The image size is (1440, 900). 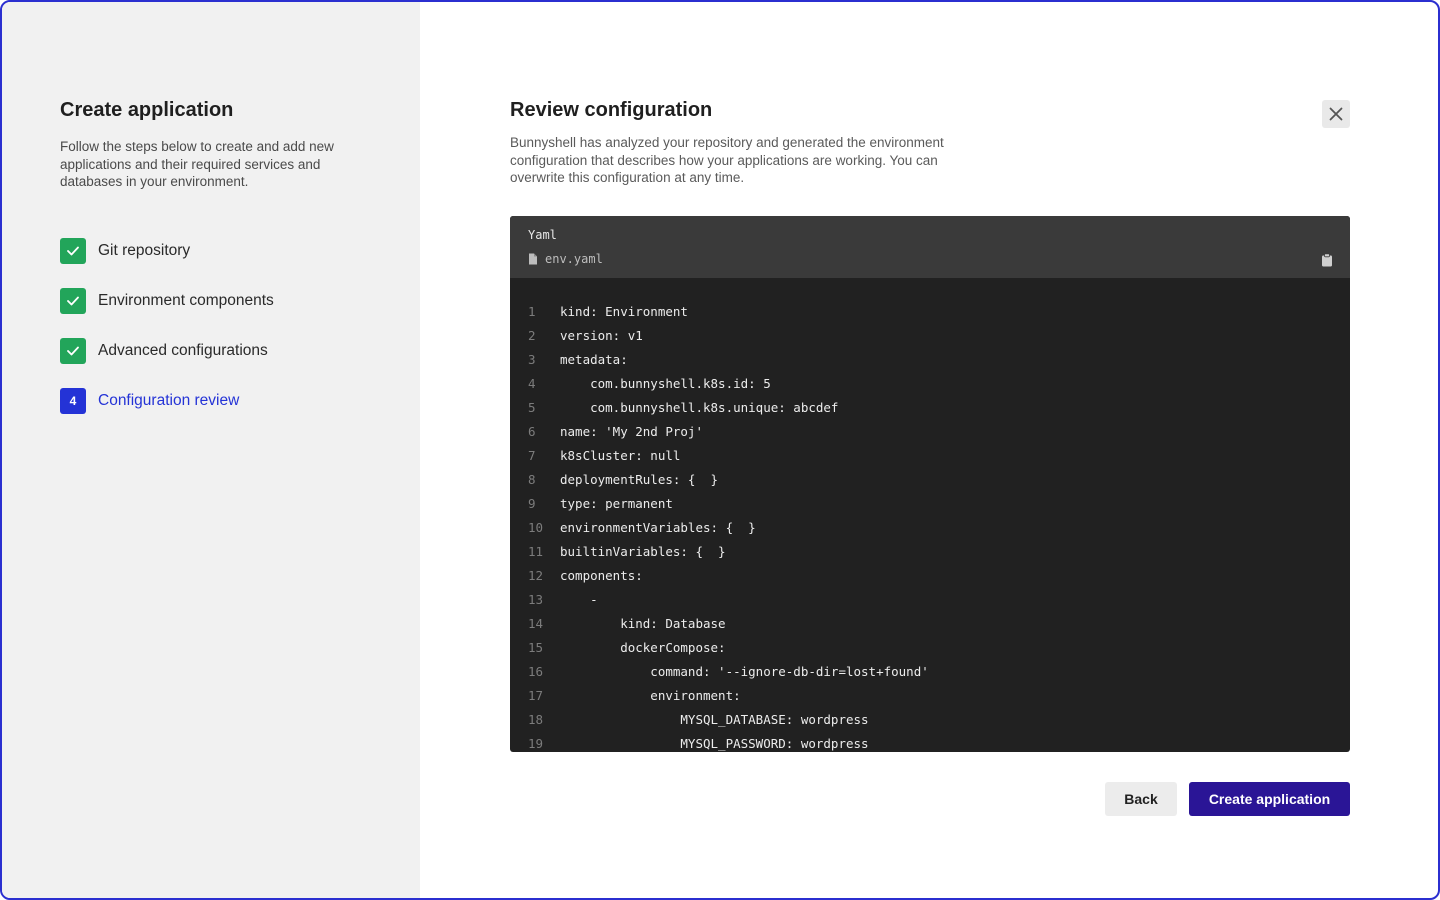 What do you see at coordinates (658, 527) in the screenshot?
I see `line-text: environmentVariables: { }` at bounding box center [658, 527].